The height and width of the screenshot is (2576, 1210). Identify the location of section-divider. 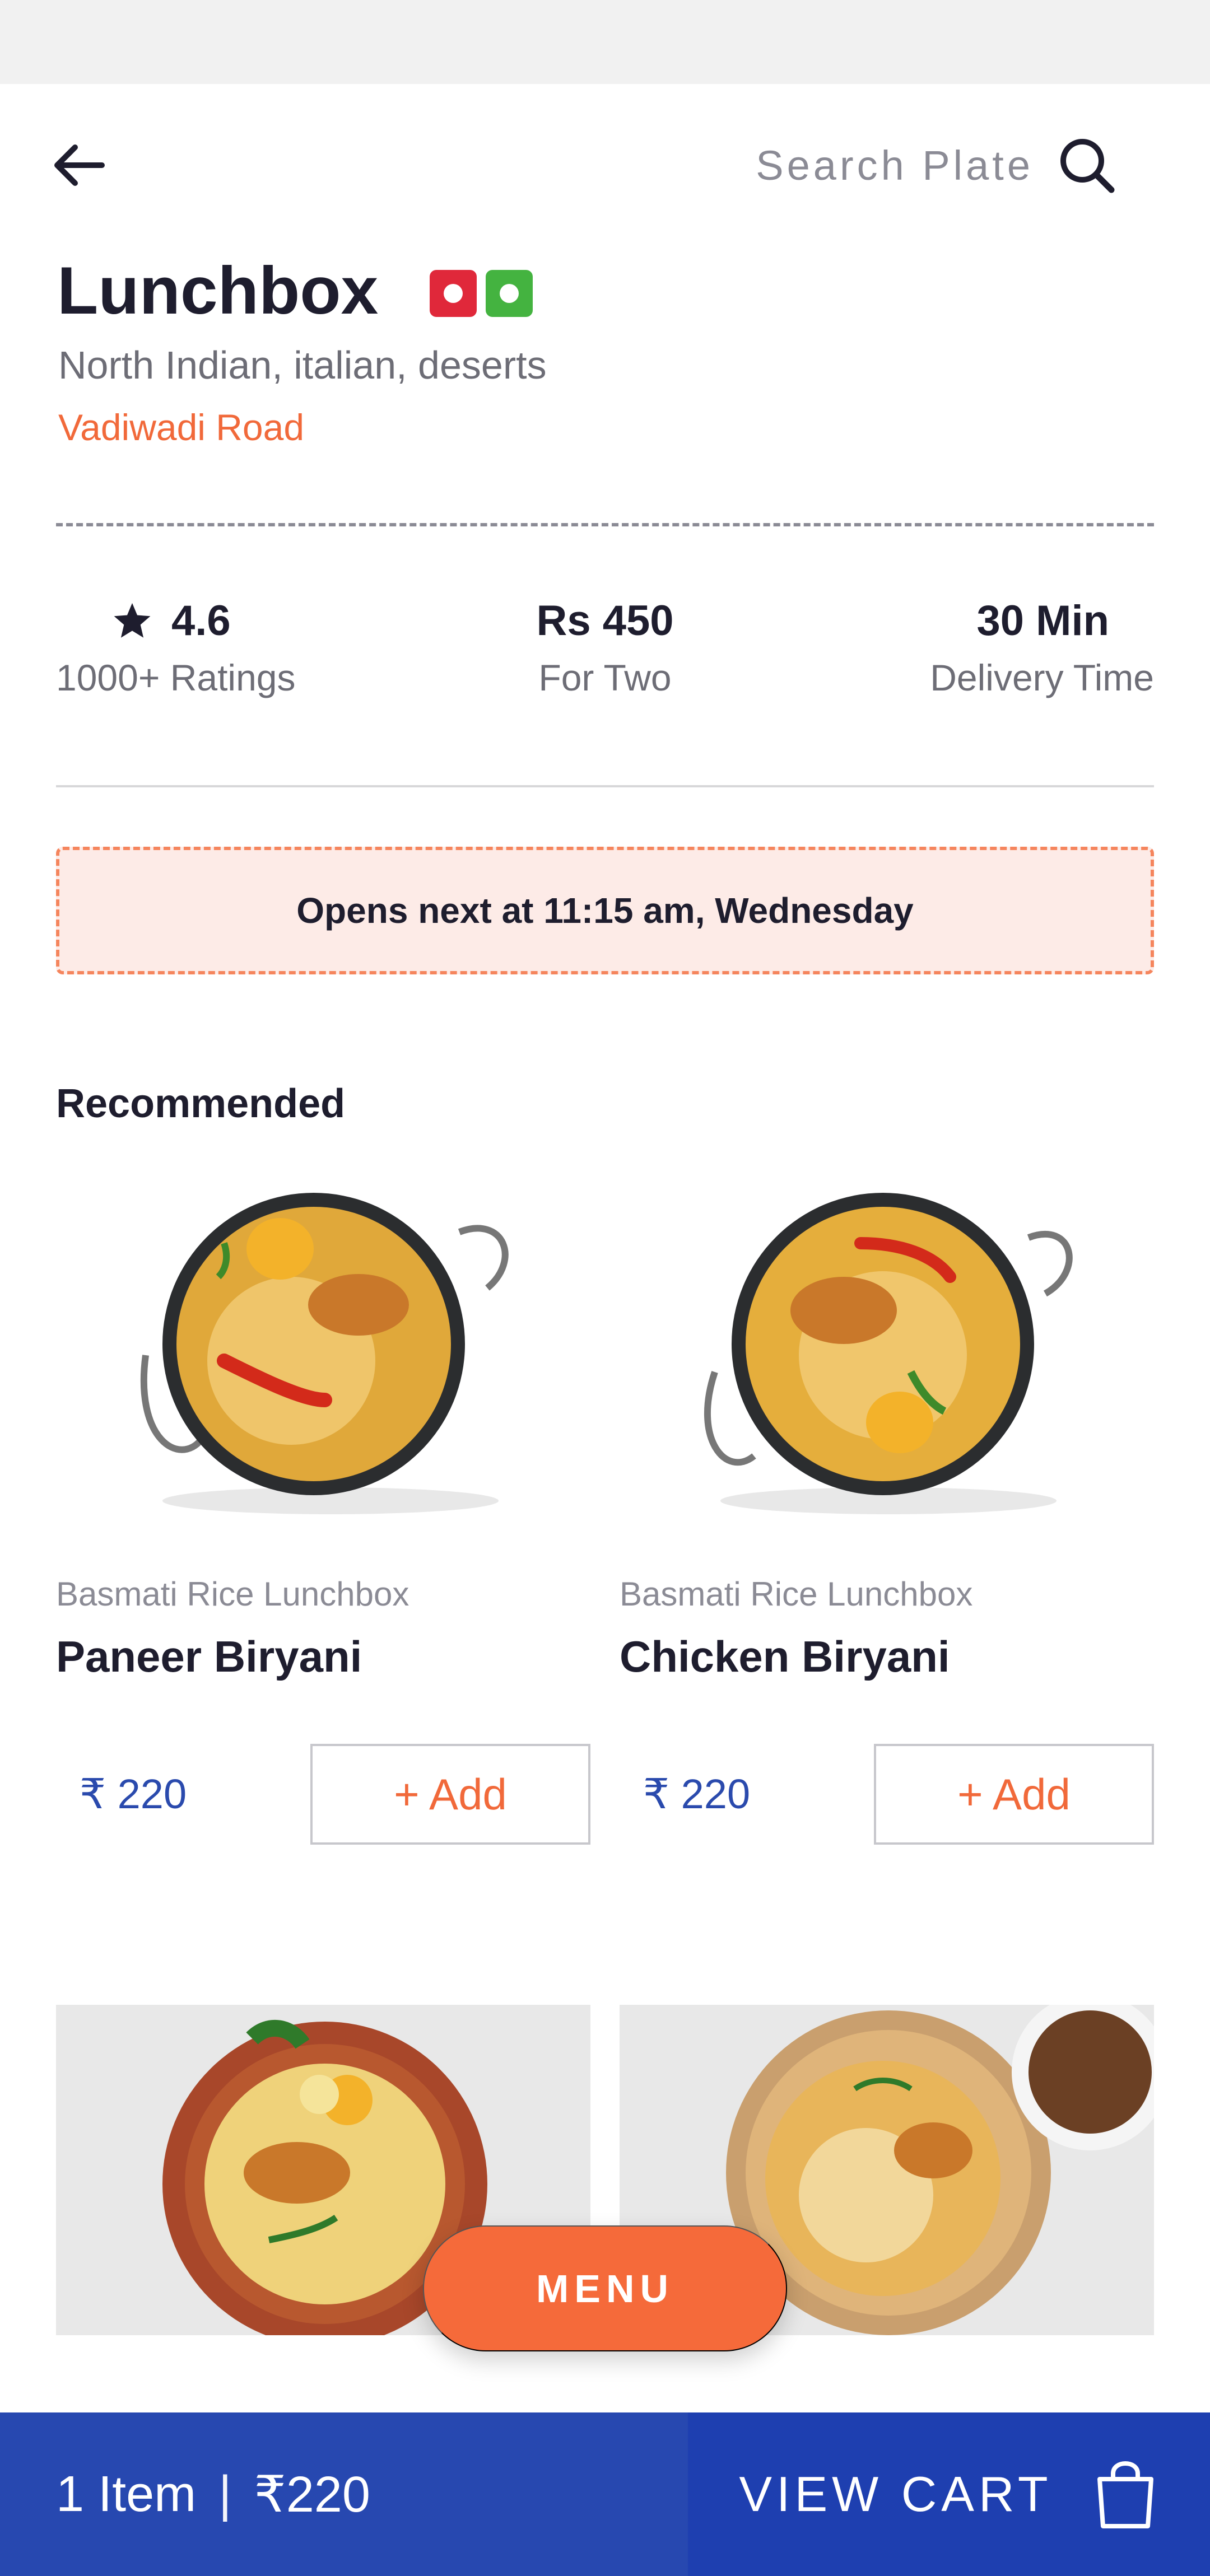
(605, 786).